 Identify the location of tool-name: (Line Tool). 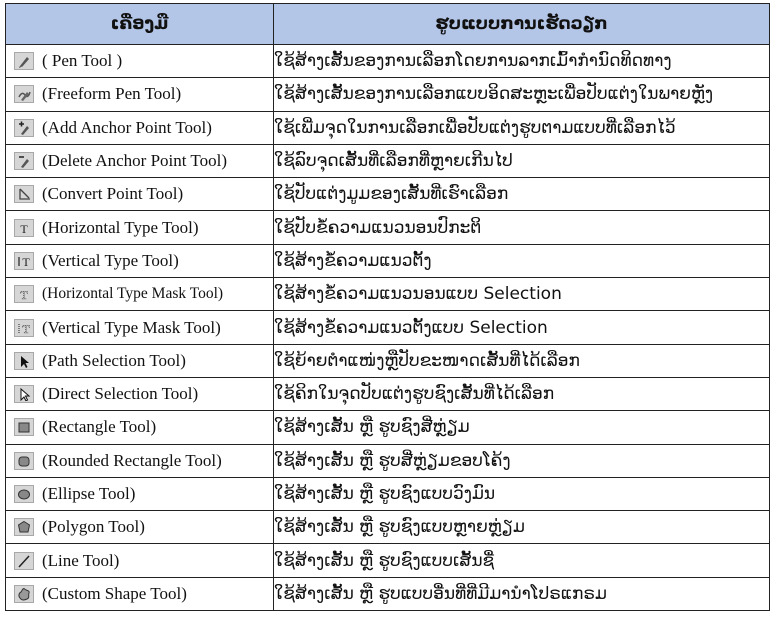
(81, 560).